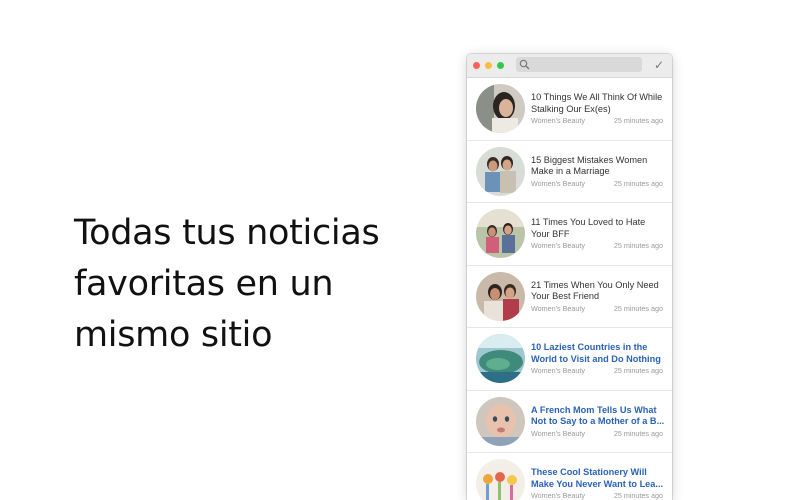 The image size is (800, 500). What do you see at coordinates (173, 335) in the screenshot?
I see `tagline-line-3: mismo sitio` at bounding box center [173, 335].